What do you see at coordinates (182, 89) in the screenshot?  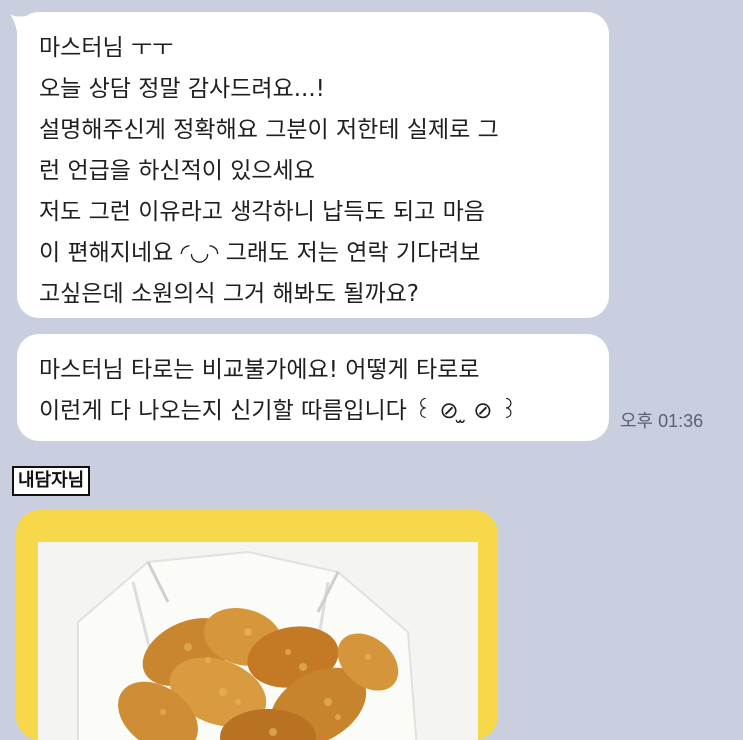 I see `message-line: 오늘 상담 정말 감사드려요...!` at bounding box center [182, 89].